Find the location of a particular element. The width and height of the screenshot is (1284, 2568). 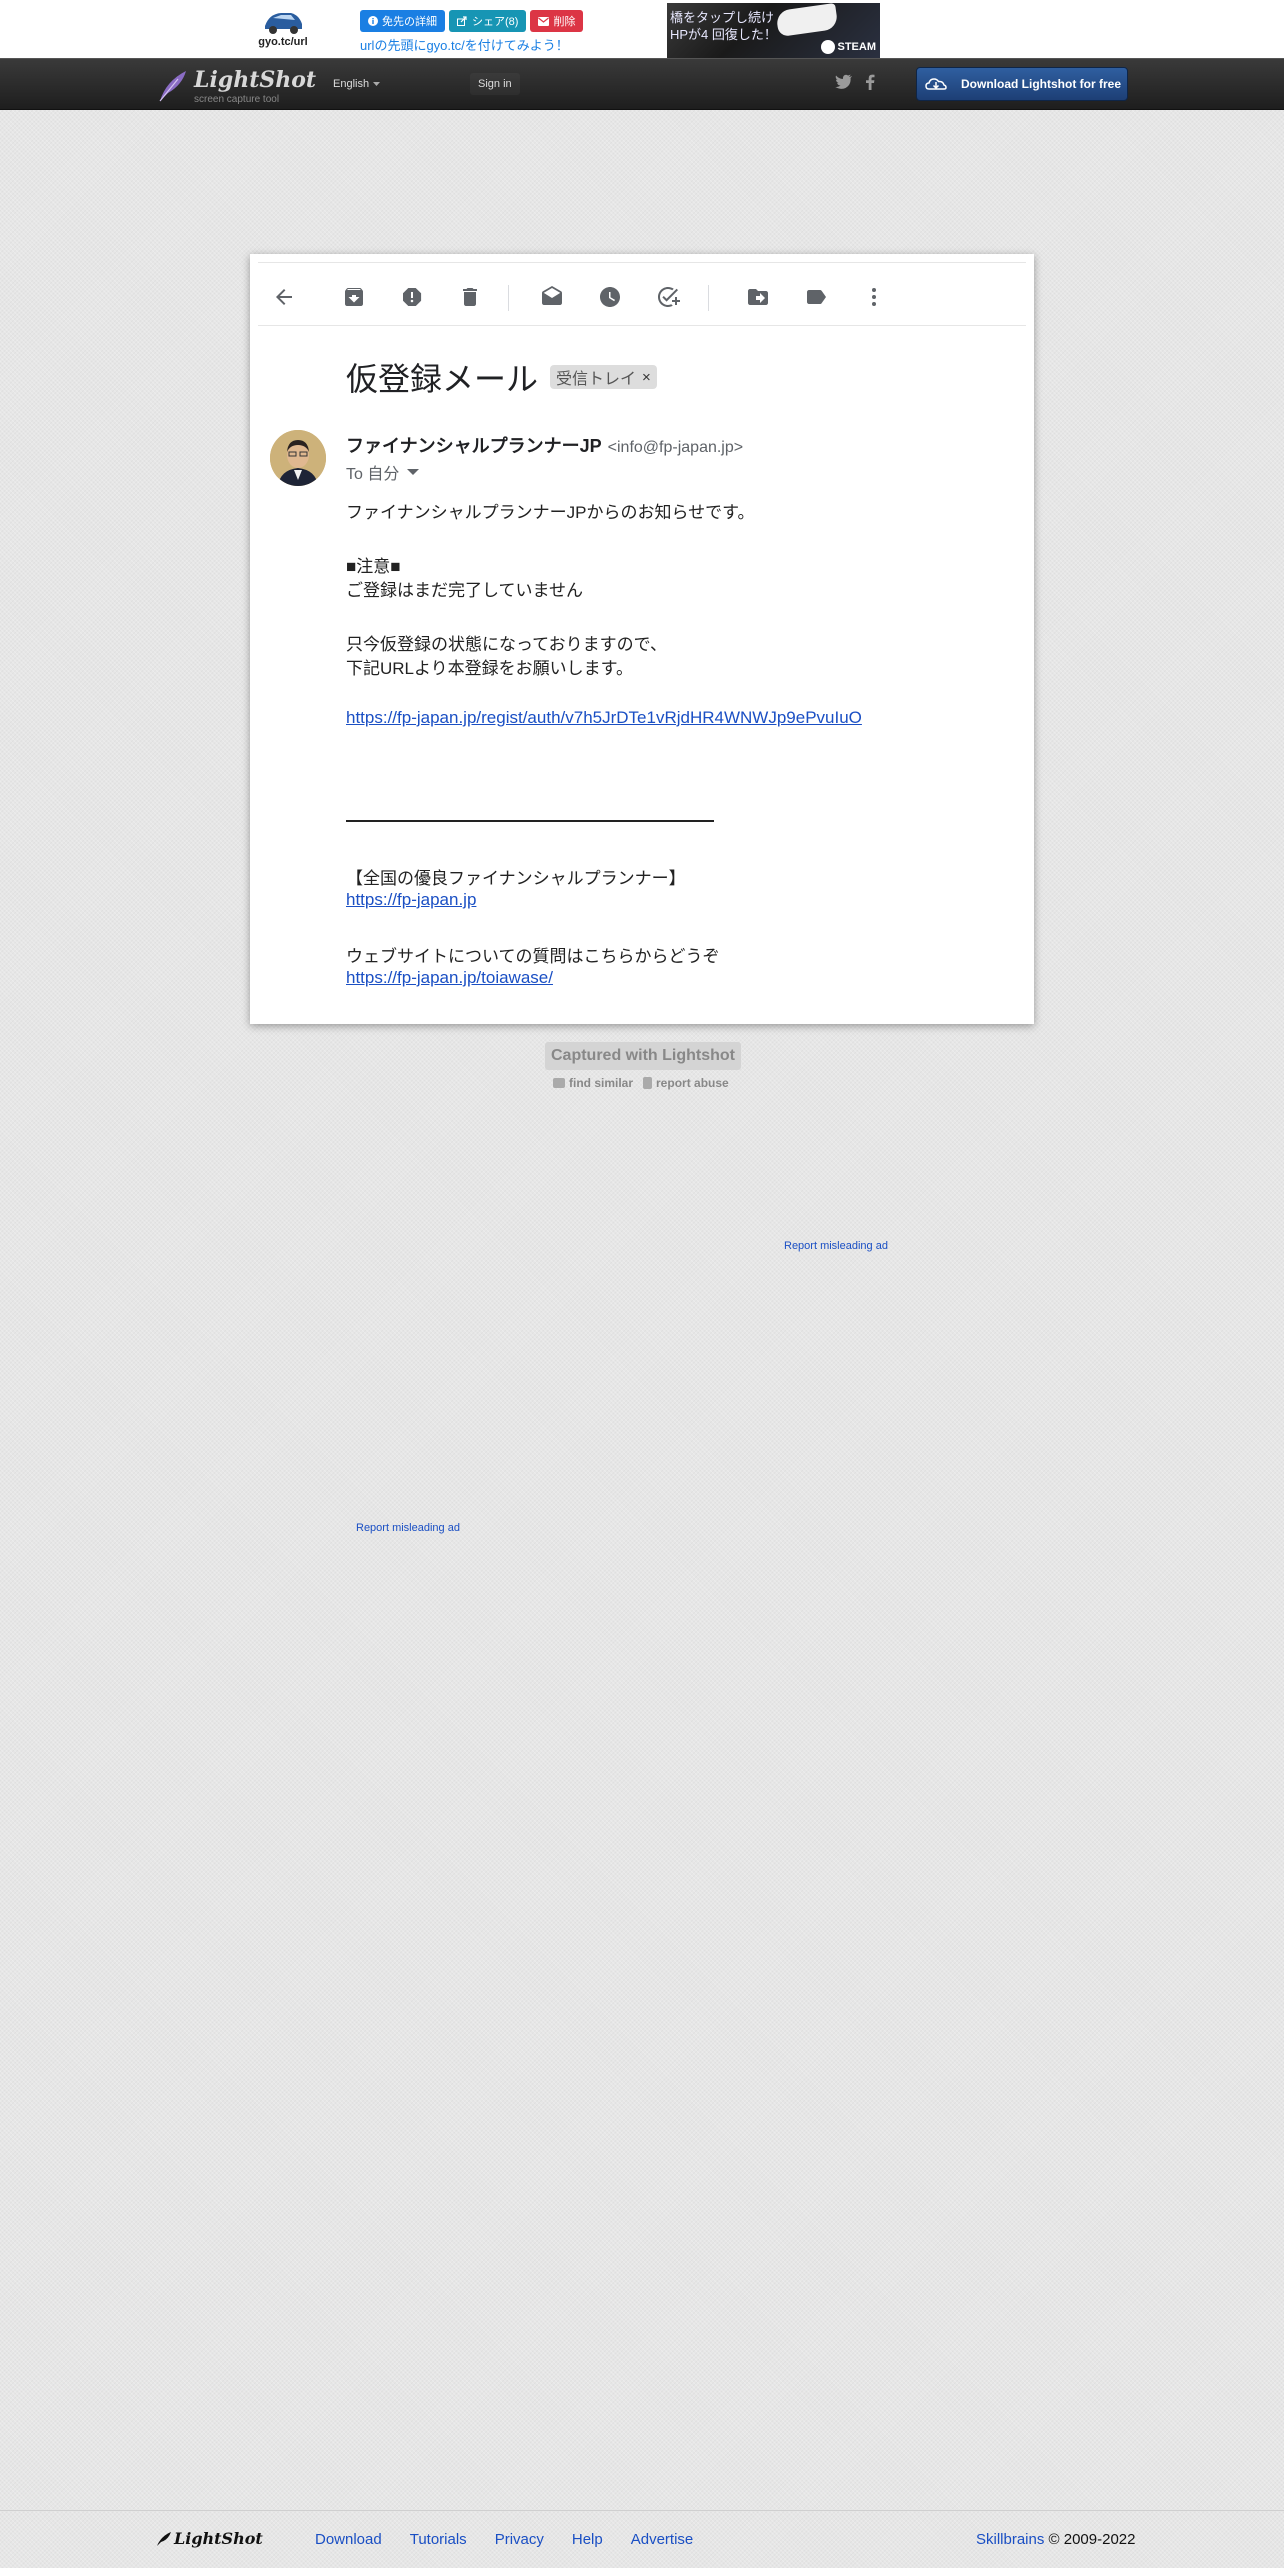

more-options-icon is located at coordinates (874, 297).